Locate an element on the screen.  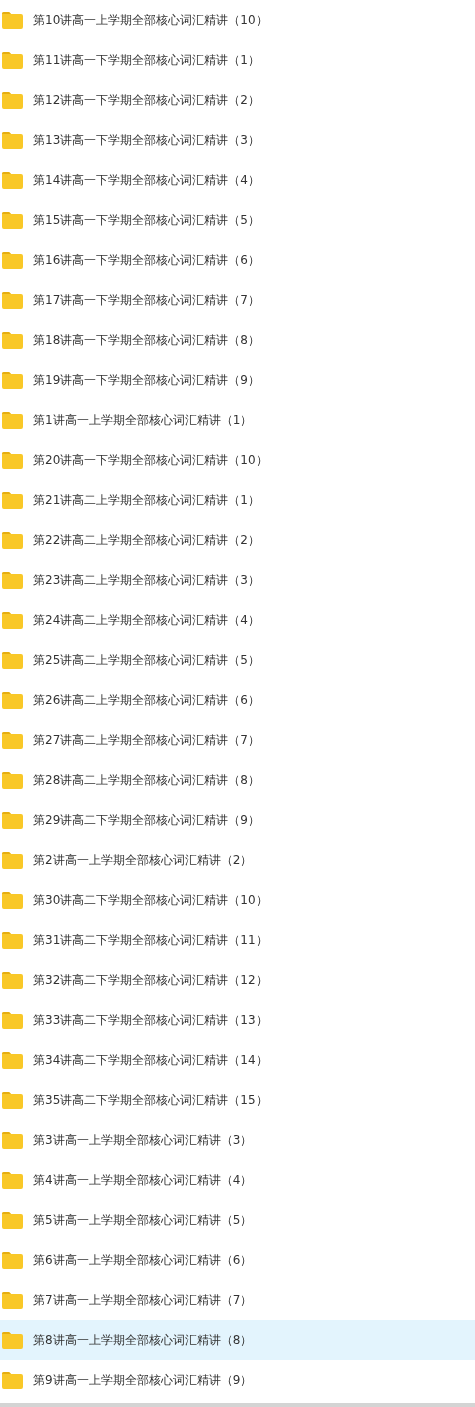
folder-name: 第34讲高二下学期全部核心词汇精讲（14） is located at coordinates (150, 1060).